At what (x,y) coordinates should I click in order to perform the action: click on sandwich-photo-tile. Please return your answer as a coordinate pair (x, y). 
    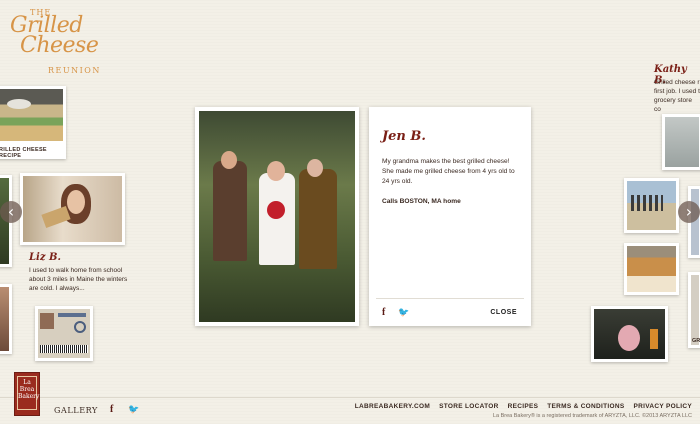
    Looking at the image, I should click on (651, 269).